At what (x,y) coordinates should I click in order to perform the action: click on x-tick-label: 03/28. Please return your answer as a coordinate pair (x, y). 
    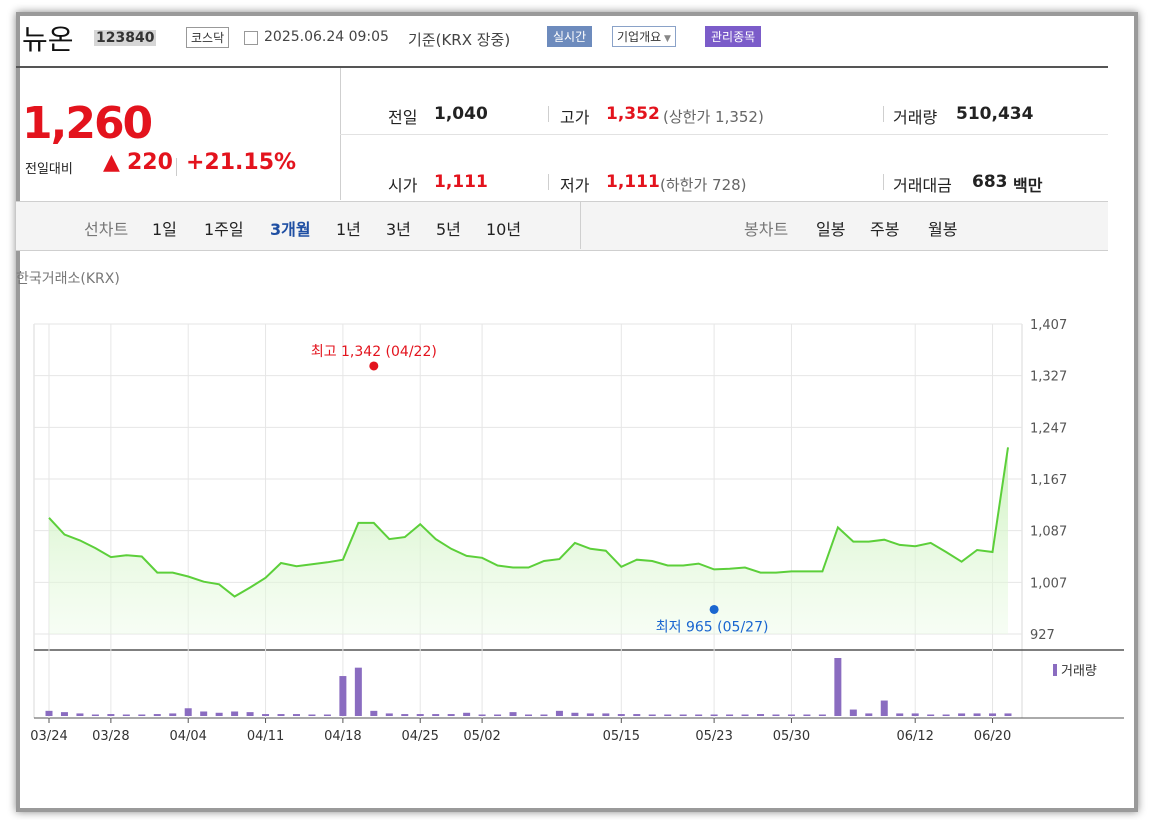
    Looking at the image, I should click on (110, 736).